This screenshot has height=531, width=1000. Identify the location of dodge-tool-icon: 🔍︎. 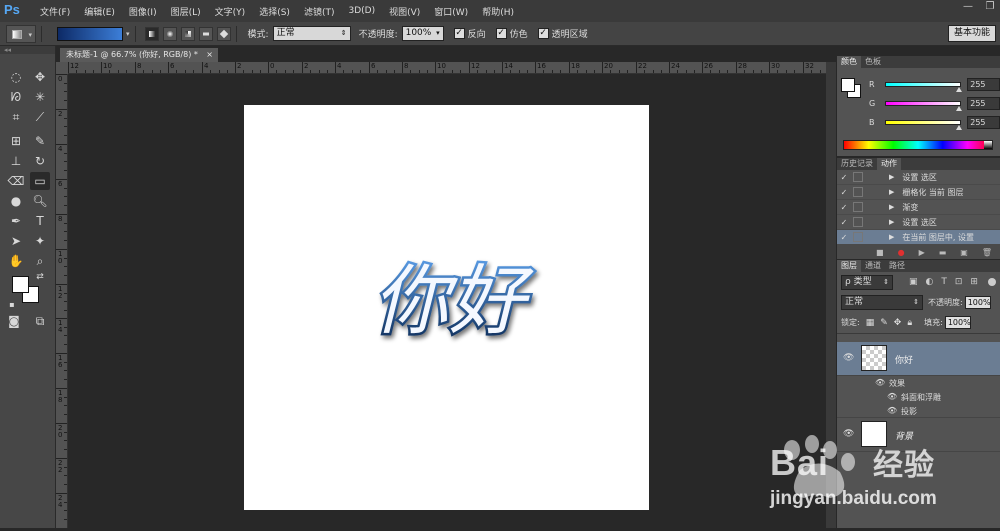
(40, 201).